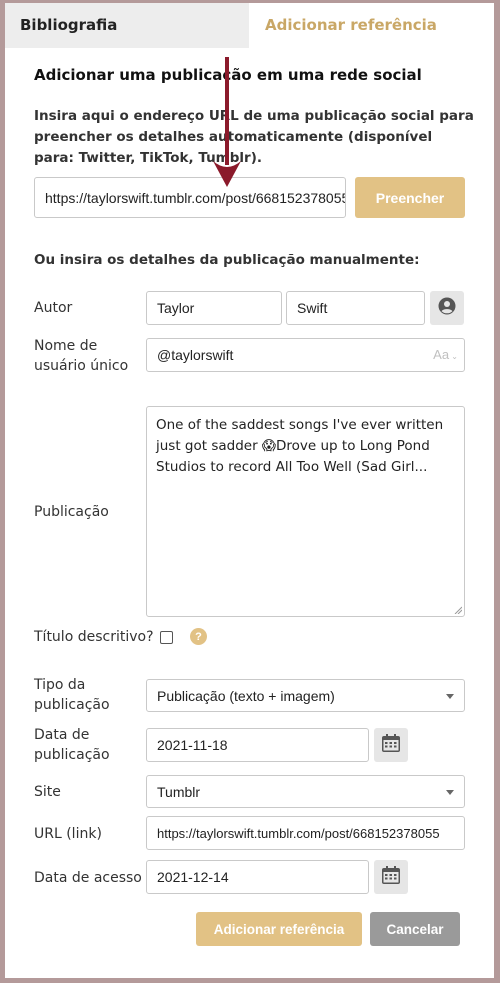 The width and height of the screenshot is (500, 983). I want to click on site-select: Tumblr, so click(305, 791).